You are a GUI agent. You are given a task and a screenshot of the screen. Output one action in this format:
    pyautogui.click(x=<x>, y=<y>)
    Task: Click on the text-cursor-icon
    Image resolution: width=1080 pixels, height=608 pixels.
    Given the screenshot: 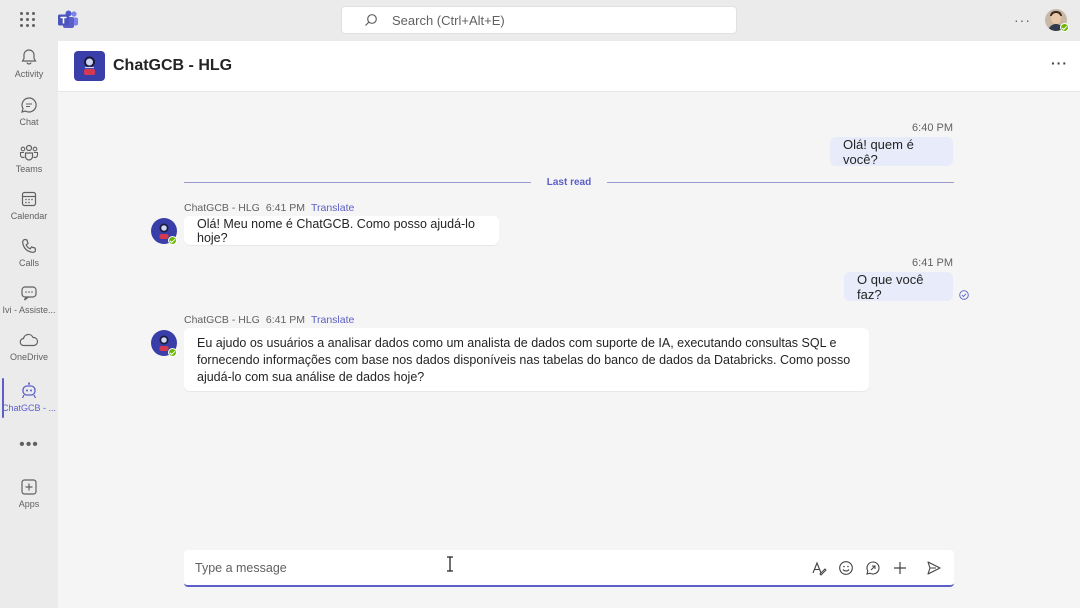 What is the action you would take?
    pyautogui.click(x=450, y=564)
    